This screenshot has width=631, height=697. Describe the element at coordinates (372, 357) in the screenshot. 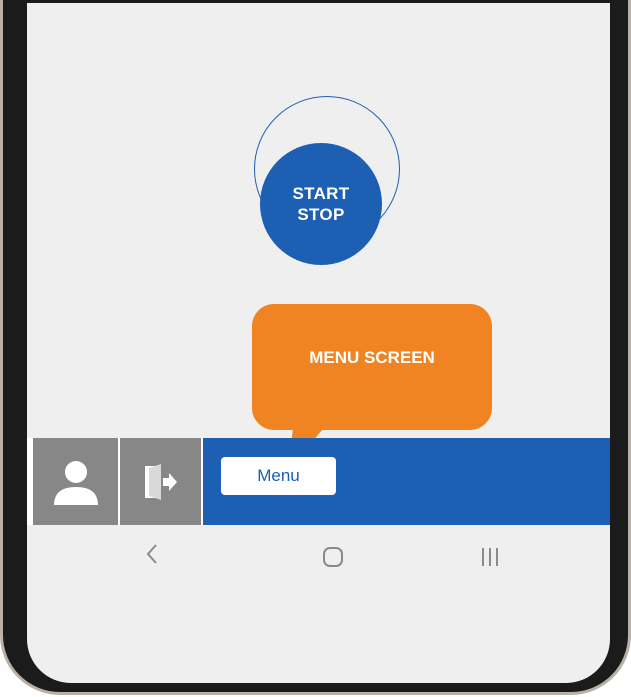

I see `callout-label: MENU SCREEN` at that location.